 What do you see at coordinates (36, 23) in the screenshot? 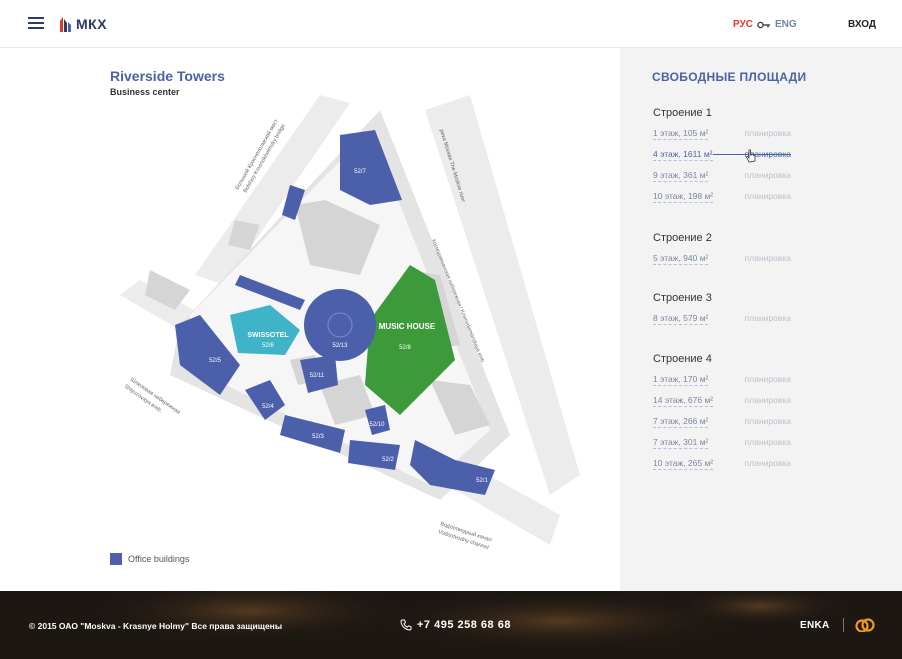
I see `menu-icon` at bounding box center [36, 23].